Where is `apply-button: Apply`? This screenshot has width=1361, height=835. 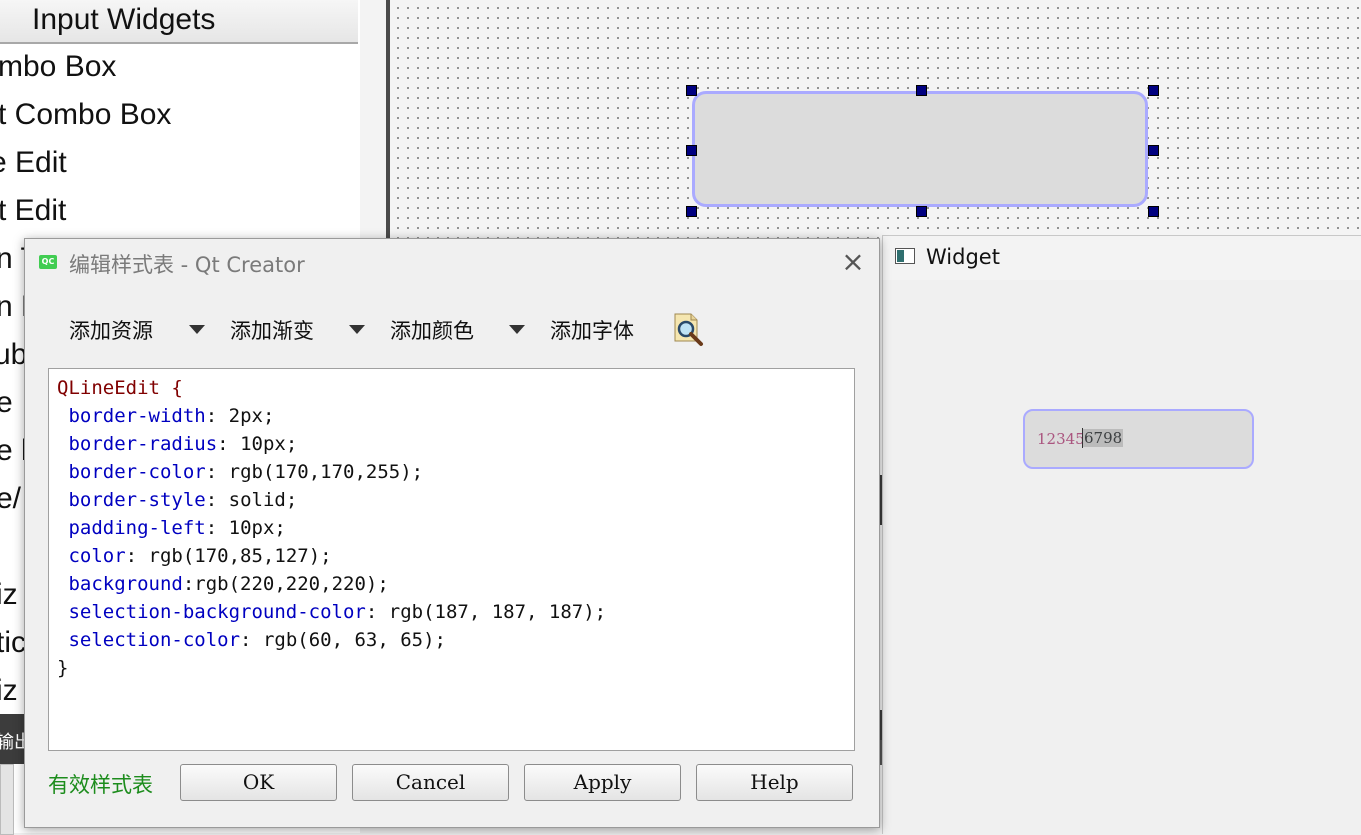
apply-button: Apply is located at coordinates (602, 782).